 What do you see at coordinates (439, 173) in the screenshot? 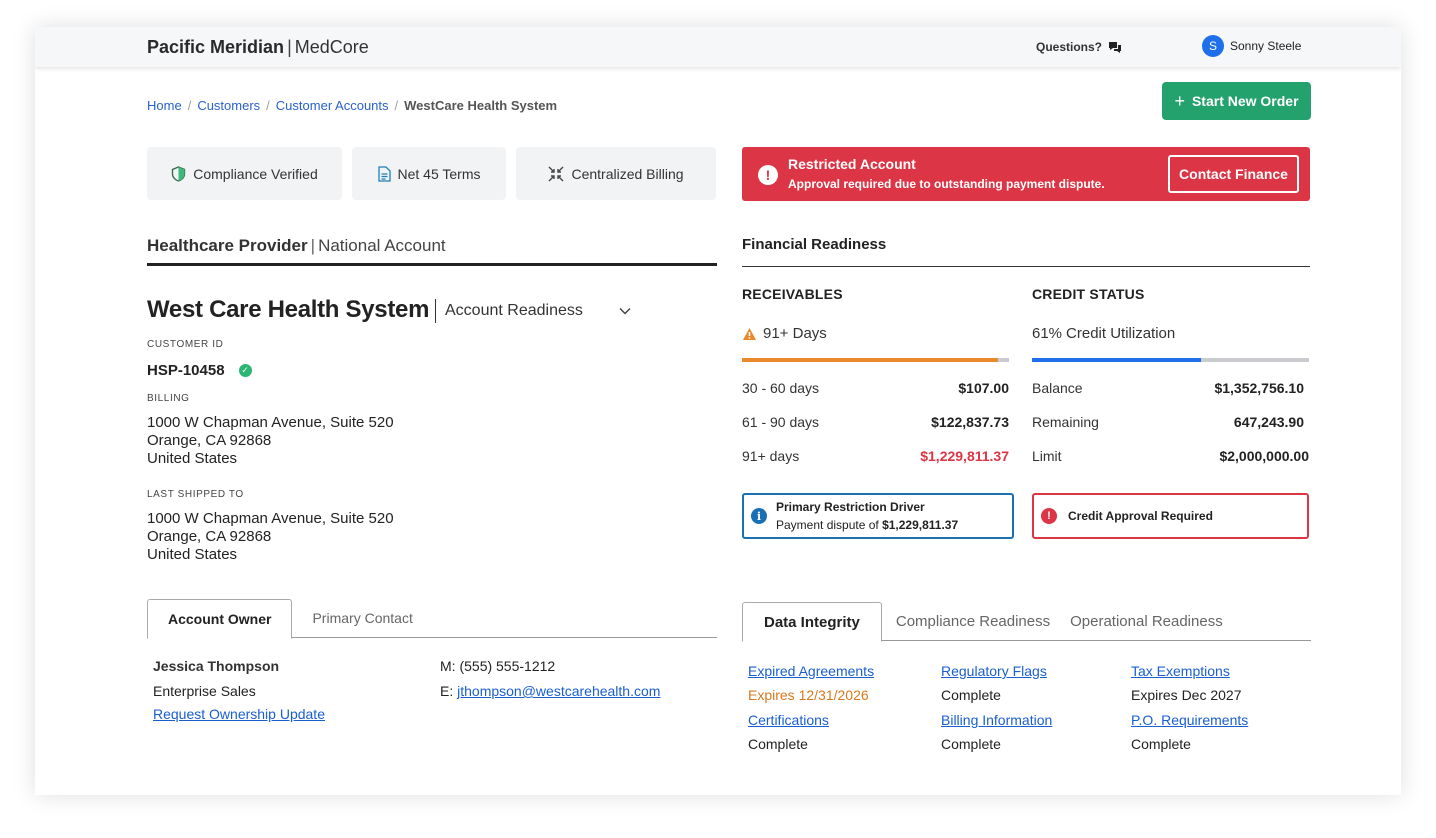
I see `pill-label: Net 45 Terms` at bounding box center [439, 173].